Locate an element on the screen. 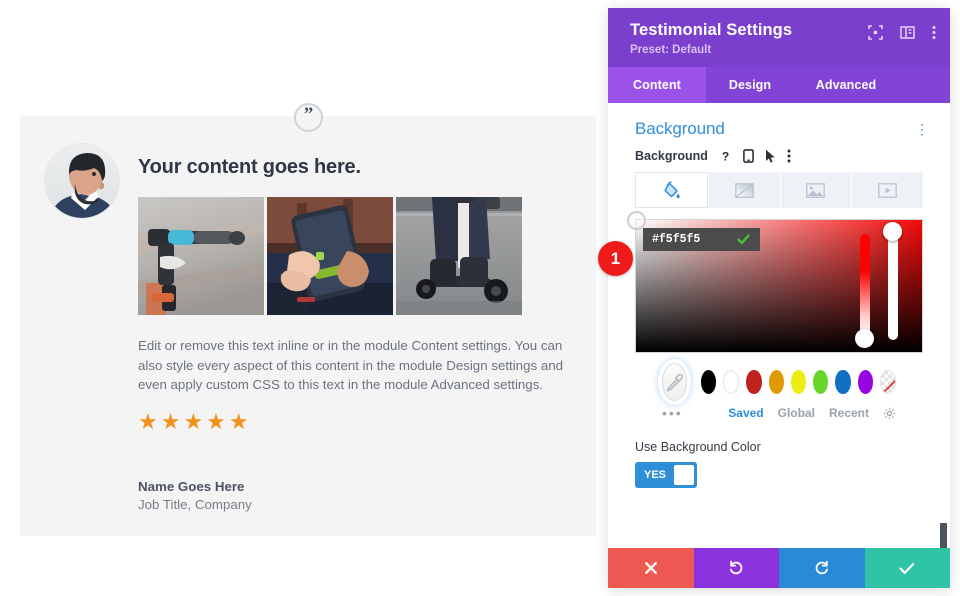 The image size is (960, 596). hue-slider is located at coordinates (865, 287).